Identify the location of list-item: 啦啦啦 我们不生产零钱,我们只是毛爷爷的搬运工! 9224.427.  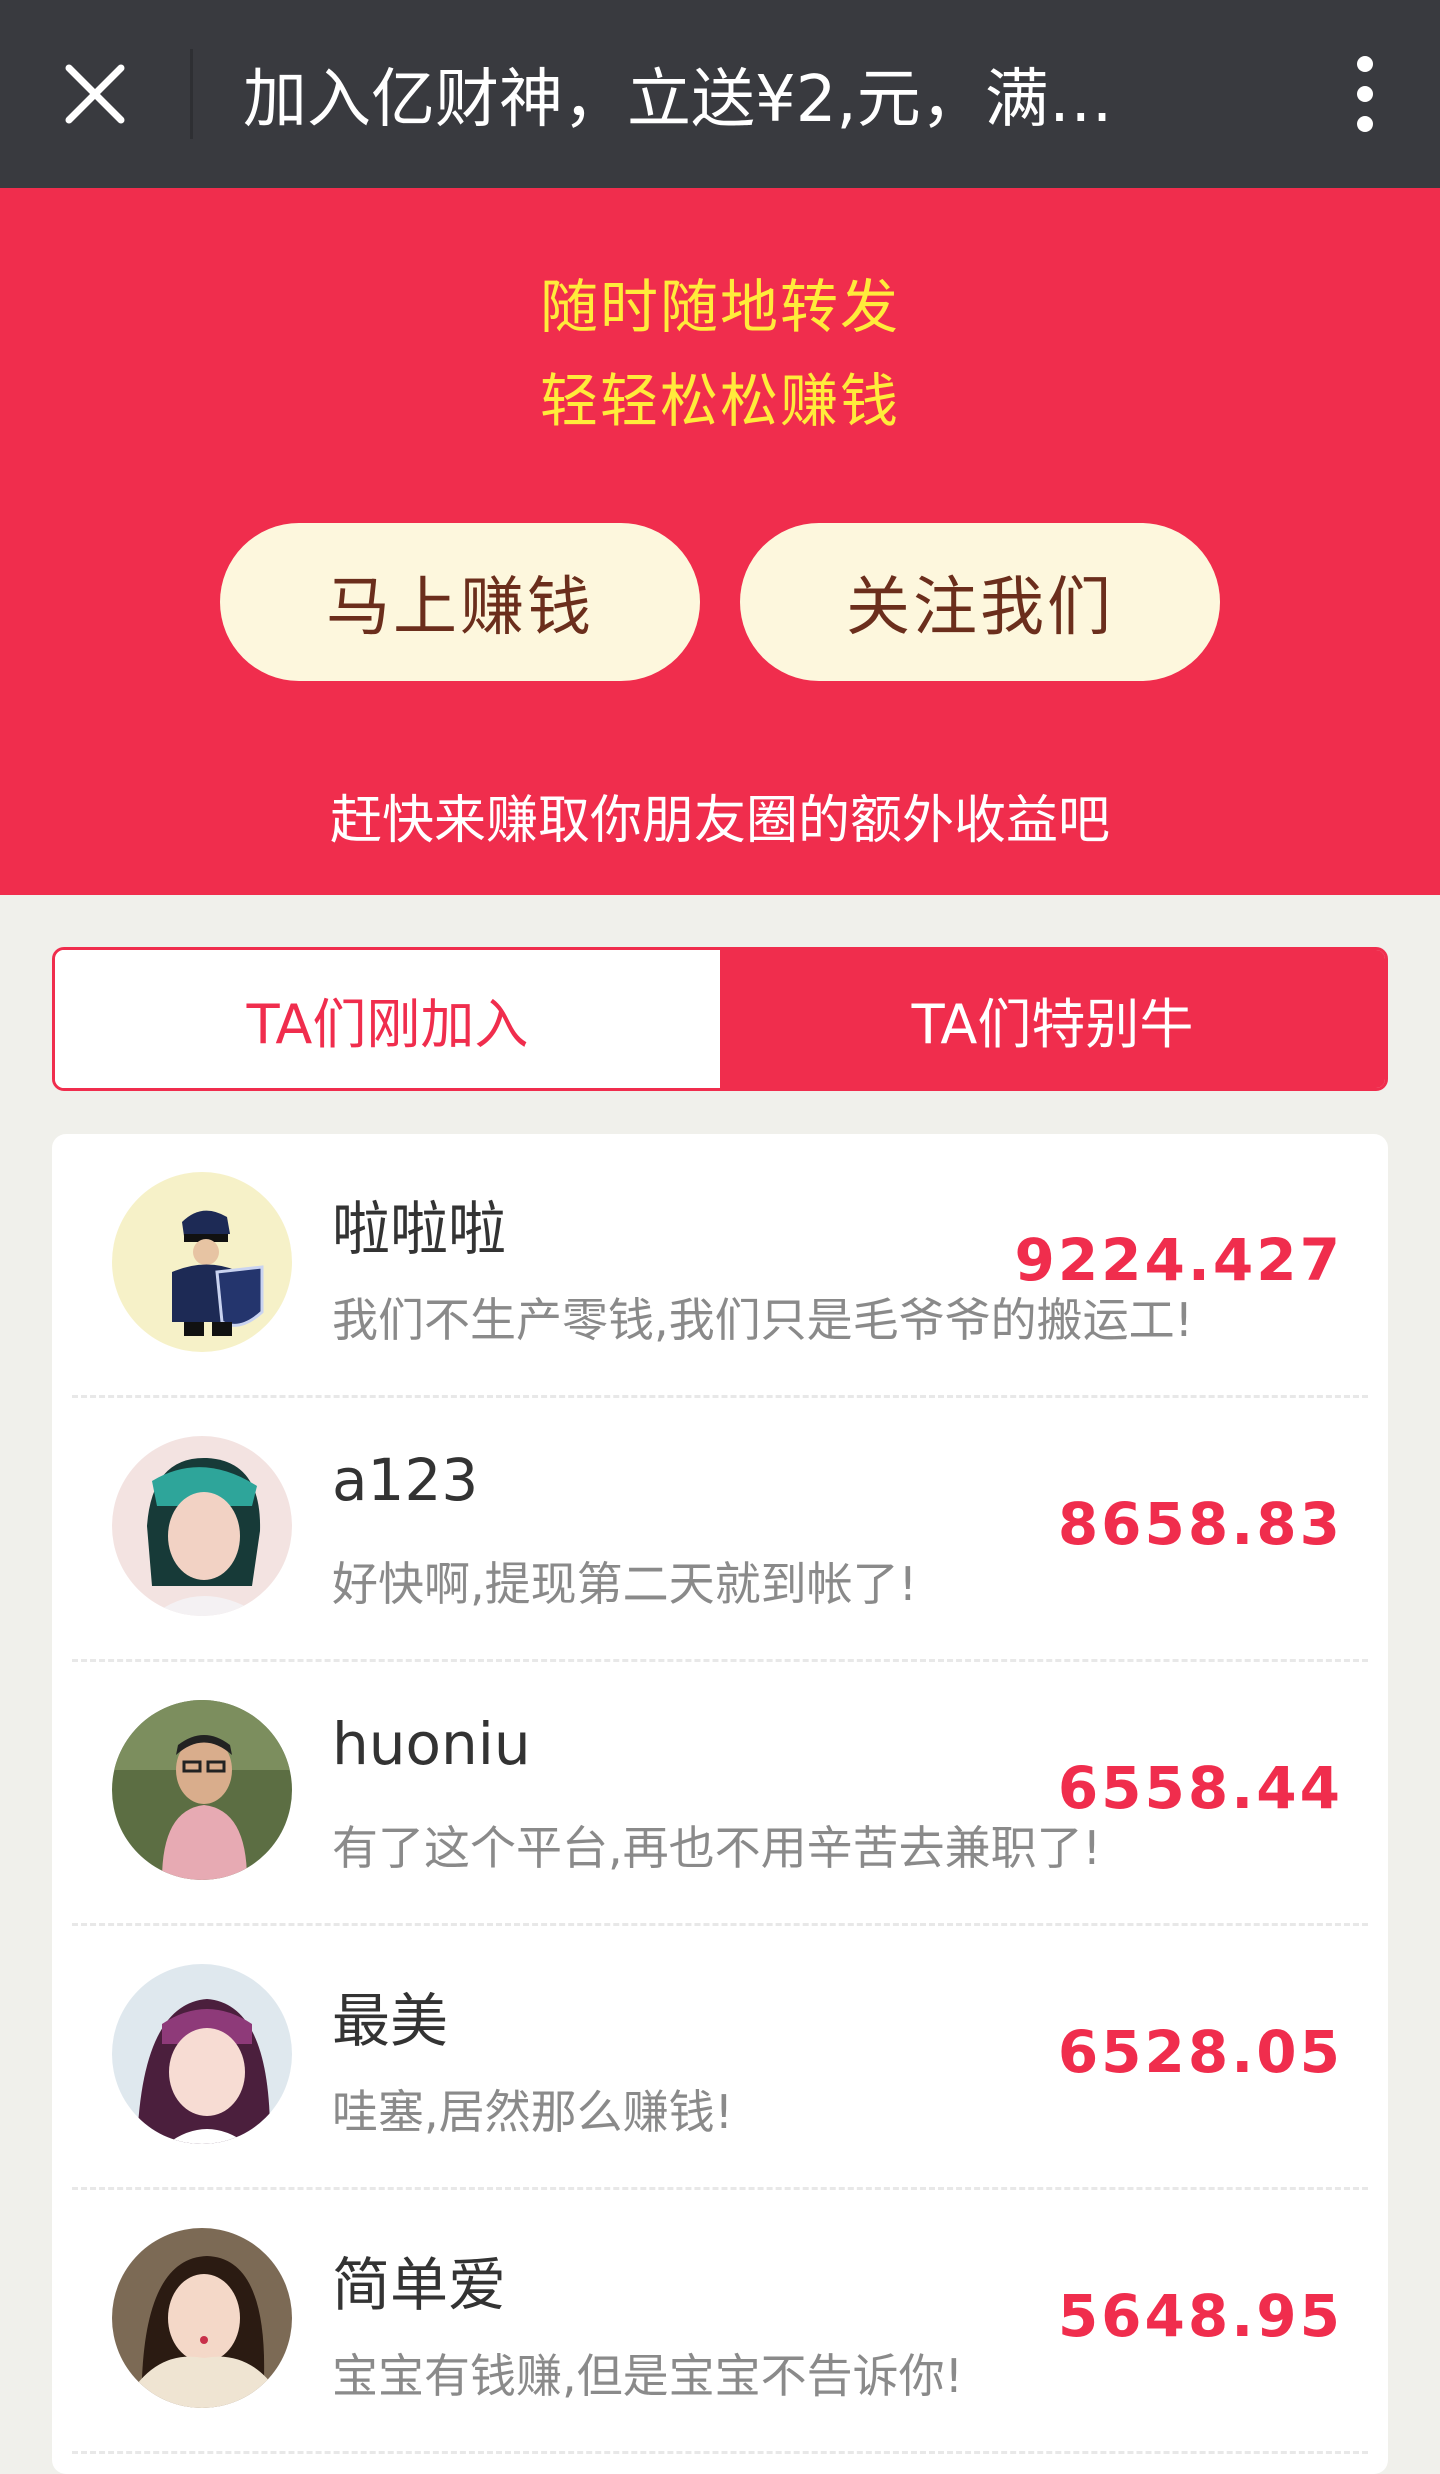
(720, 1266).